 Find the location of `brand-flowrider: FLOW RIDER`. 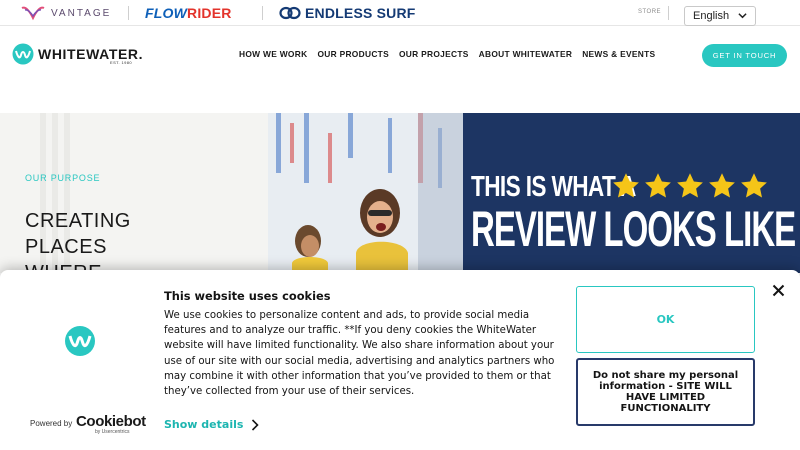

brand-flowrider: FLOW RIDER is located at coordinates (188, 13).